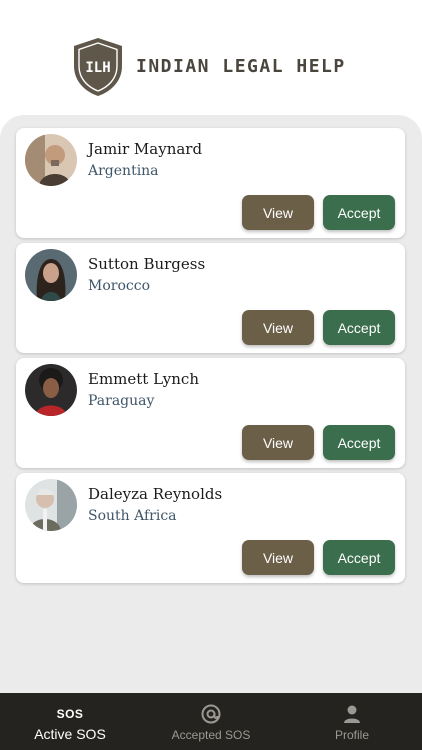  I want to click on bottom-tab-bar: SOS Active SOS Accepted SOS Profile, so click(211, 721).